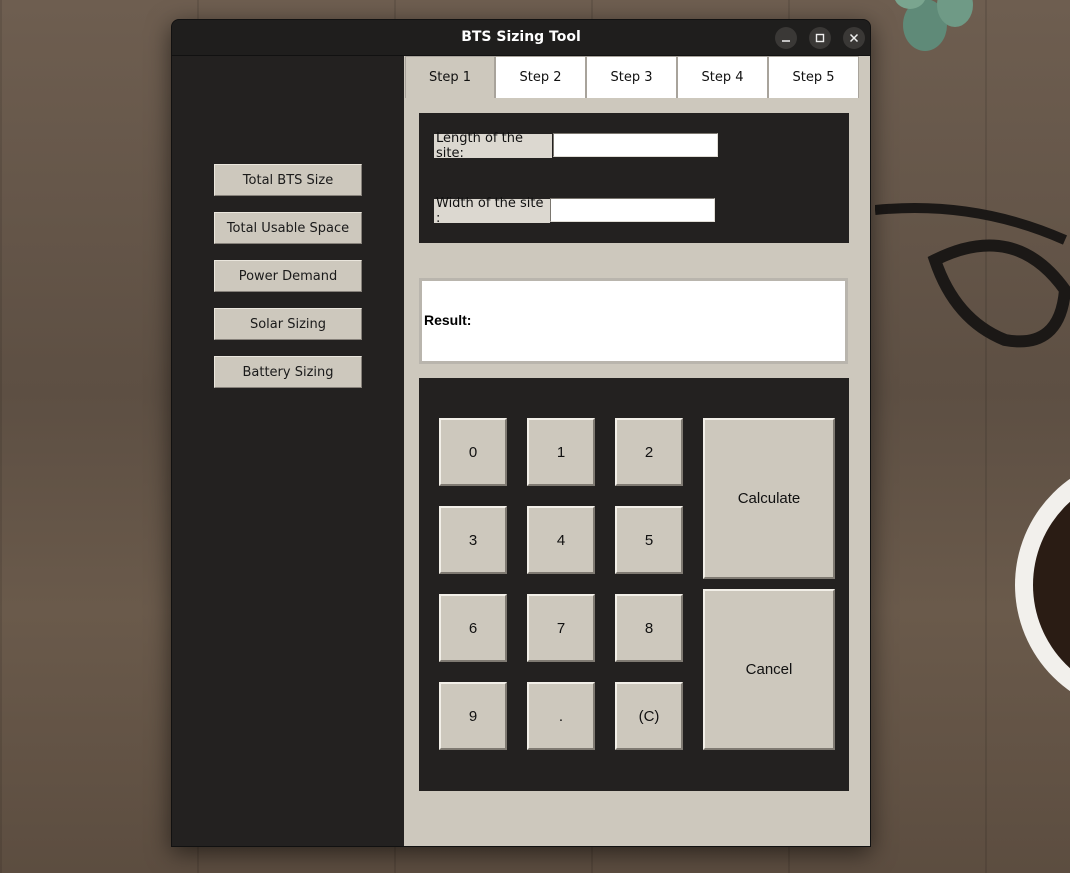 The image size is (1070, 873). I want to click on result-label: Result:, so click(448, 320).